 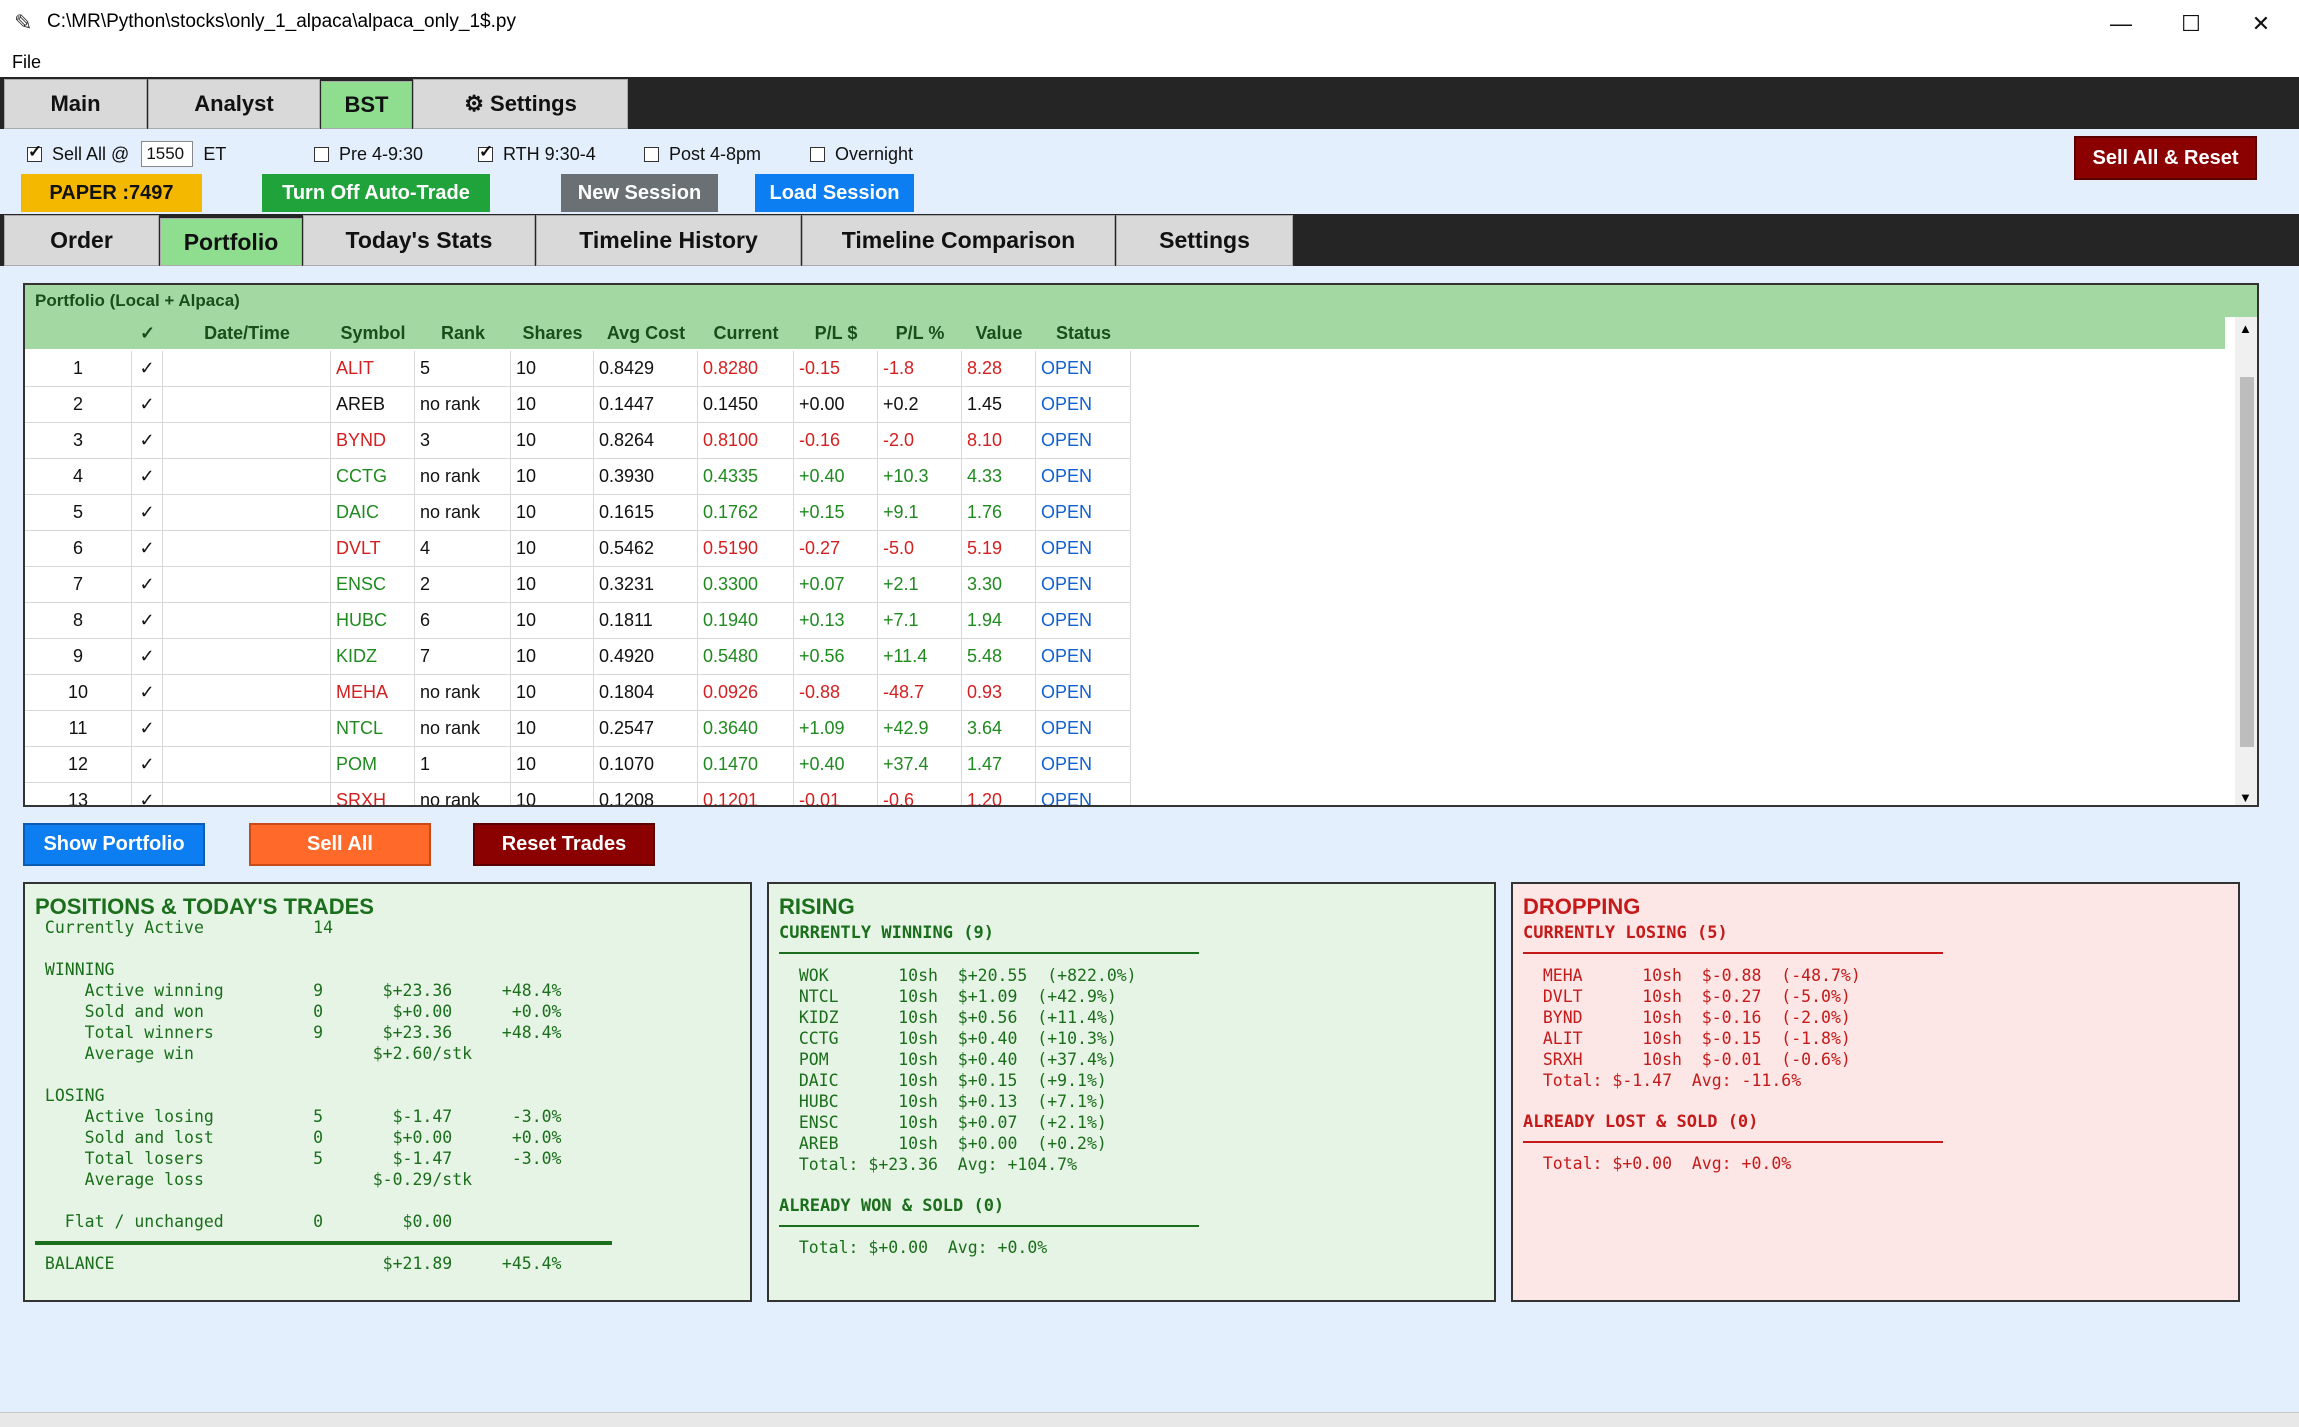 What do you see at coordinates (147, 333) in the screenshot?
I see `col-header-check: ✓` at bounding box center [147, 333].